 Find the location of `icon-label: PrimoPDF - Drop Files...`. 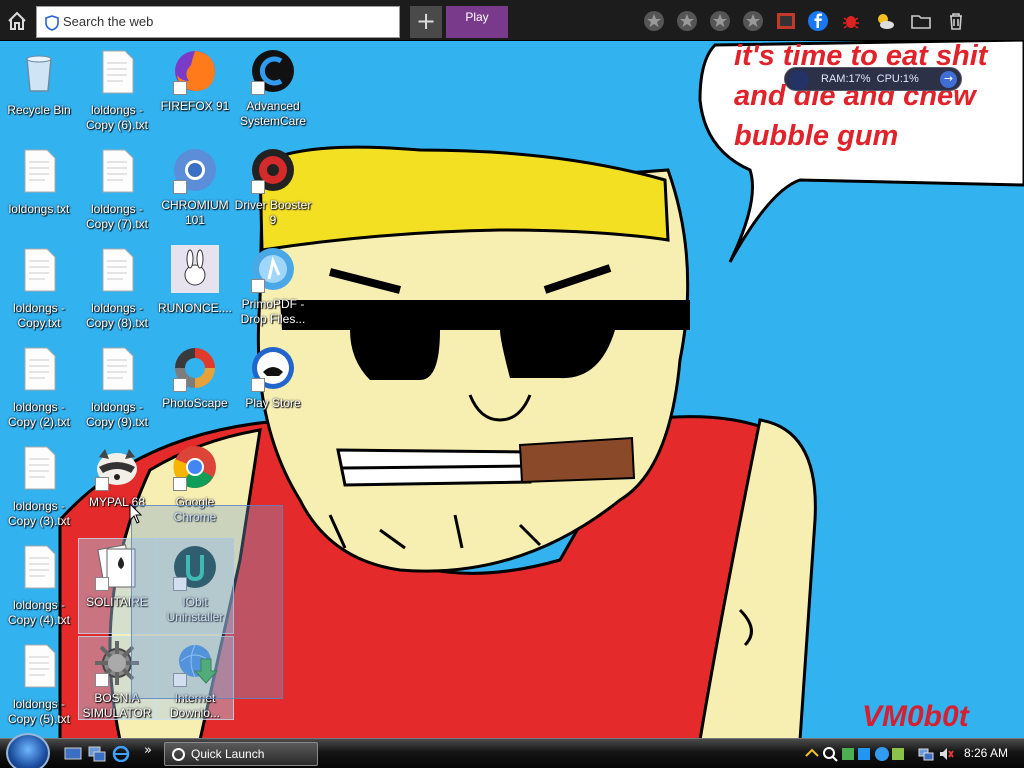

icon-label: PrimoPDF - Drop Files... is located at coordinates (273, 311).